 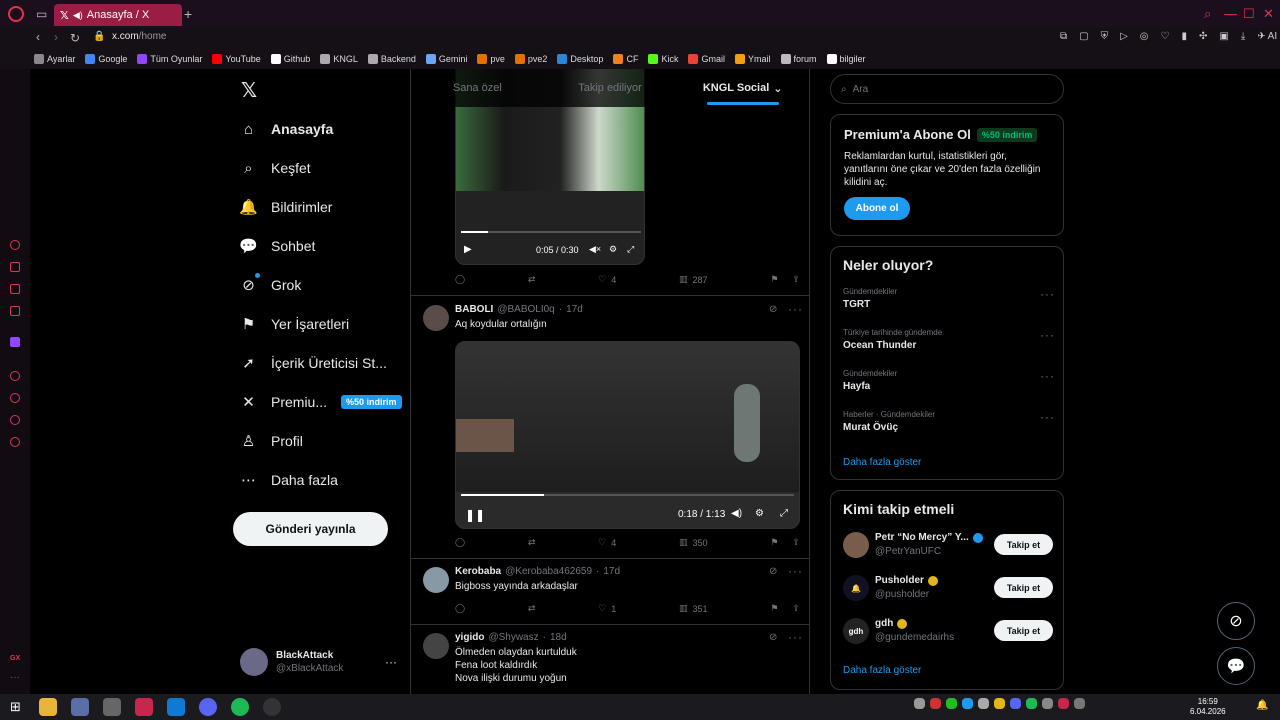 I want to click on tweet-author-name: Kerobaba, so click(x=478, y=571).